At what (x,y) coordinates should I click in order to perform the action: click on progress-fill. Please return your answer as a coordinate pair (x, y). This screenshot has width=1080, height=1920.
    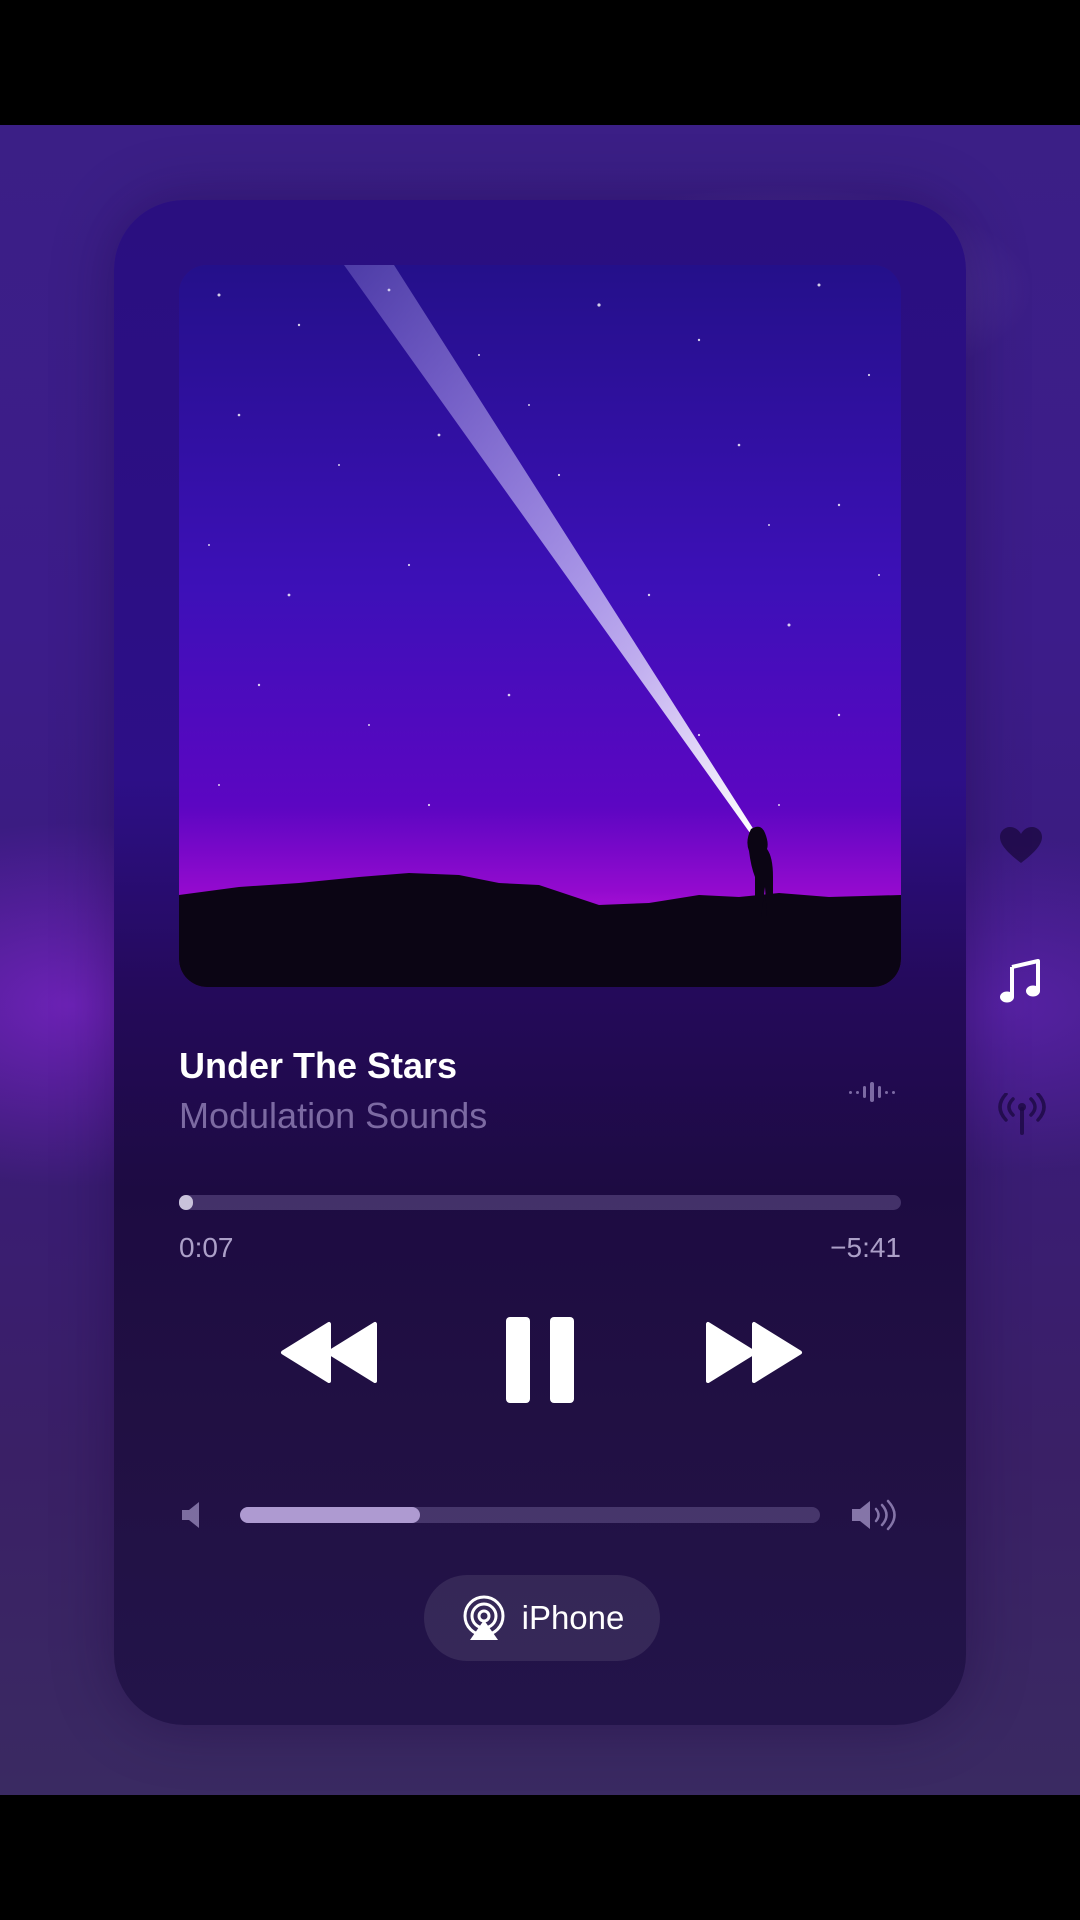
    Looking at the image, I should click on (186, 1202).